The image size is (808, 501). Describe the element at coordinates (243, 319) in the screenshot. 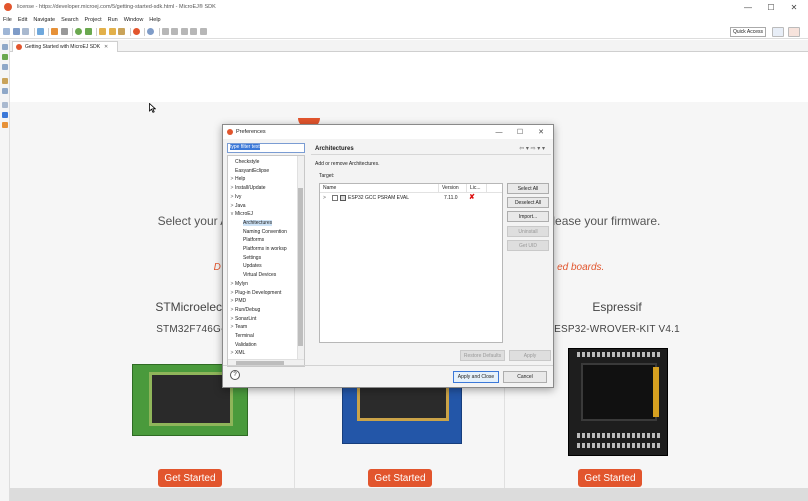

I see `tree-item: > SonarLint` at that location.